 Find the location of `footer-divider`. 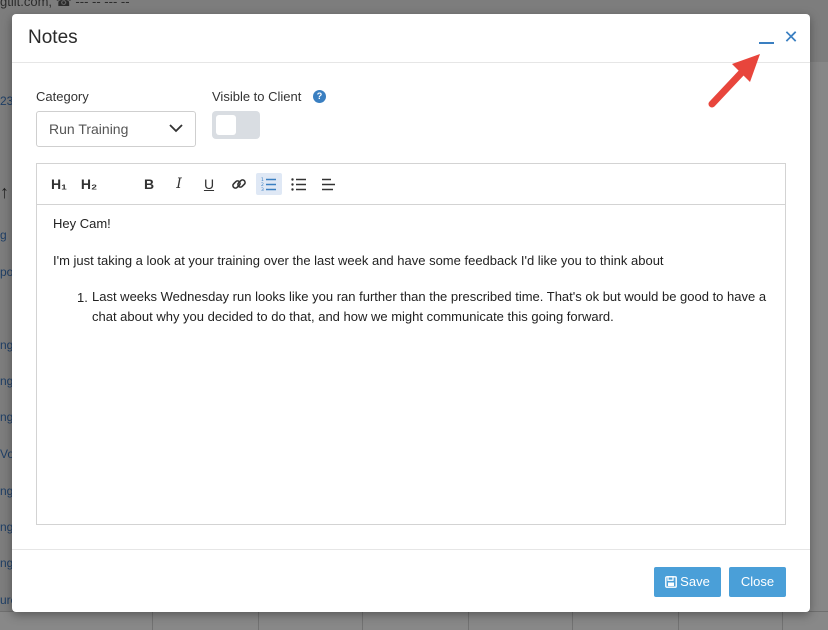

footer-divider is located at coordinates (411, 549).